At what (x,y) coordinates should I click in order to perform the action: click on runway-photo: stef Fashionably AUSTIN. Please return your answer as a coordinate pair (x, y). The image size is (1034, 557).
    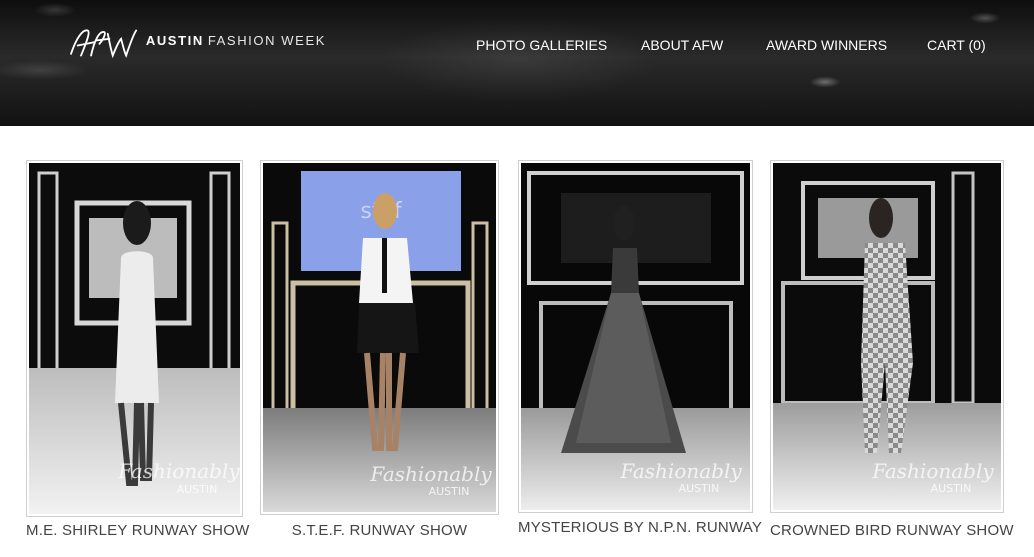
    Looking at the image, I should click on (379, 337).